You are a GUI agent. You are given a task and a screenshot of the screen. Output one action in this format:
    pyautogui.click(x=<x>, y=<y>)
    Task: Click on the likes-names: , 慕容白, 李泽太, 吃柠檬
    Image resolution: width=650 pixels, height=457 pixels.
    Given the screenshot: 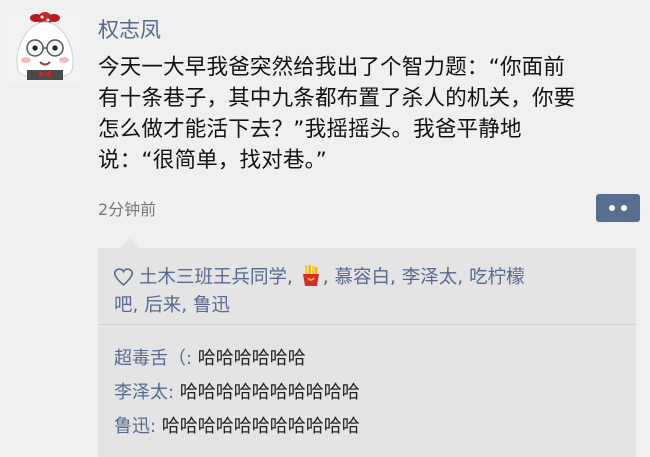 What is the action you would take?
    pyautogui.click(x=424, y=277)
    